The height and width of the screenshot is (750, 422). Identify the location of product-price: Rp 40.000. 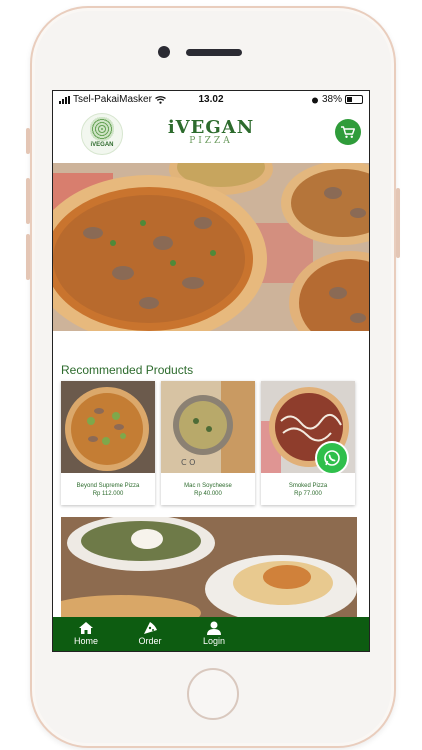
(208, 494).